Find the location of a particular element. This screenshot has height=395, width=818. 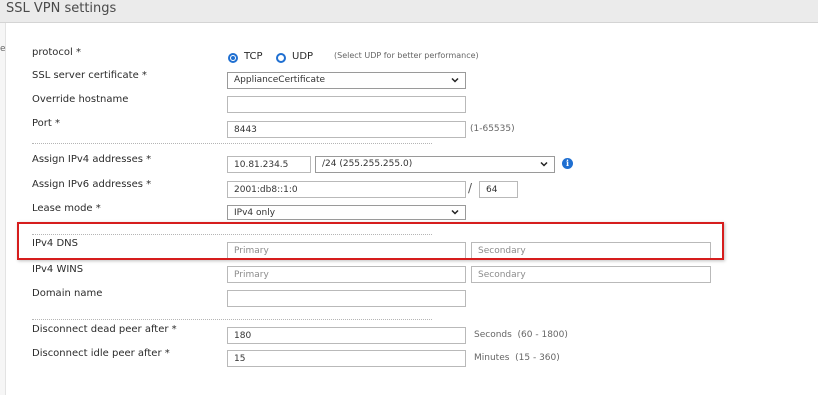

ipv4-mask-select: /24 (255.255.255.0) is located at coordinates (435, 164).